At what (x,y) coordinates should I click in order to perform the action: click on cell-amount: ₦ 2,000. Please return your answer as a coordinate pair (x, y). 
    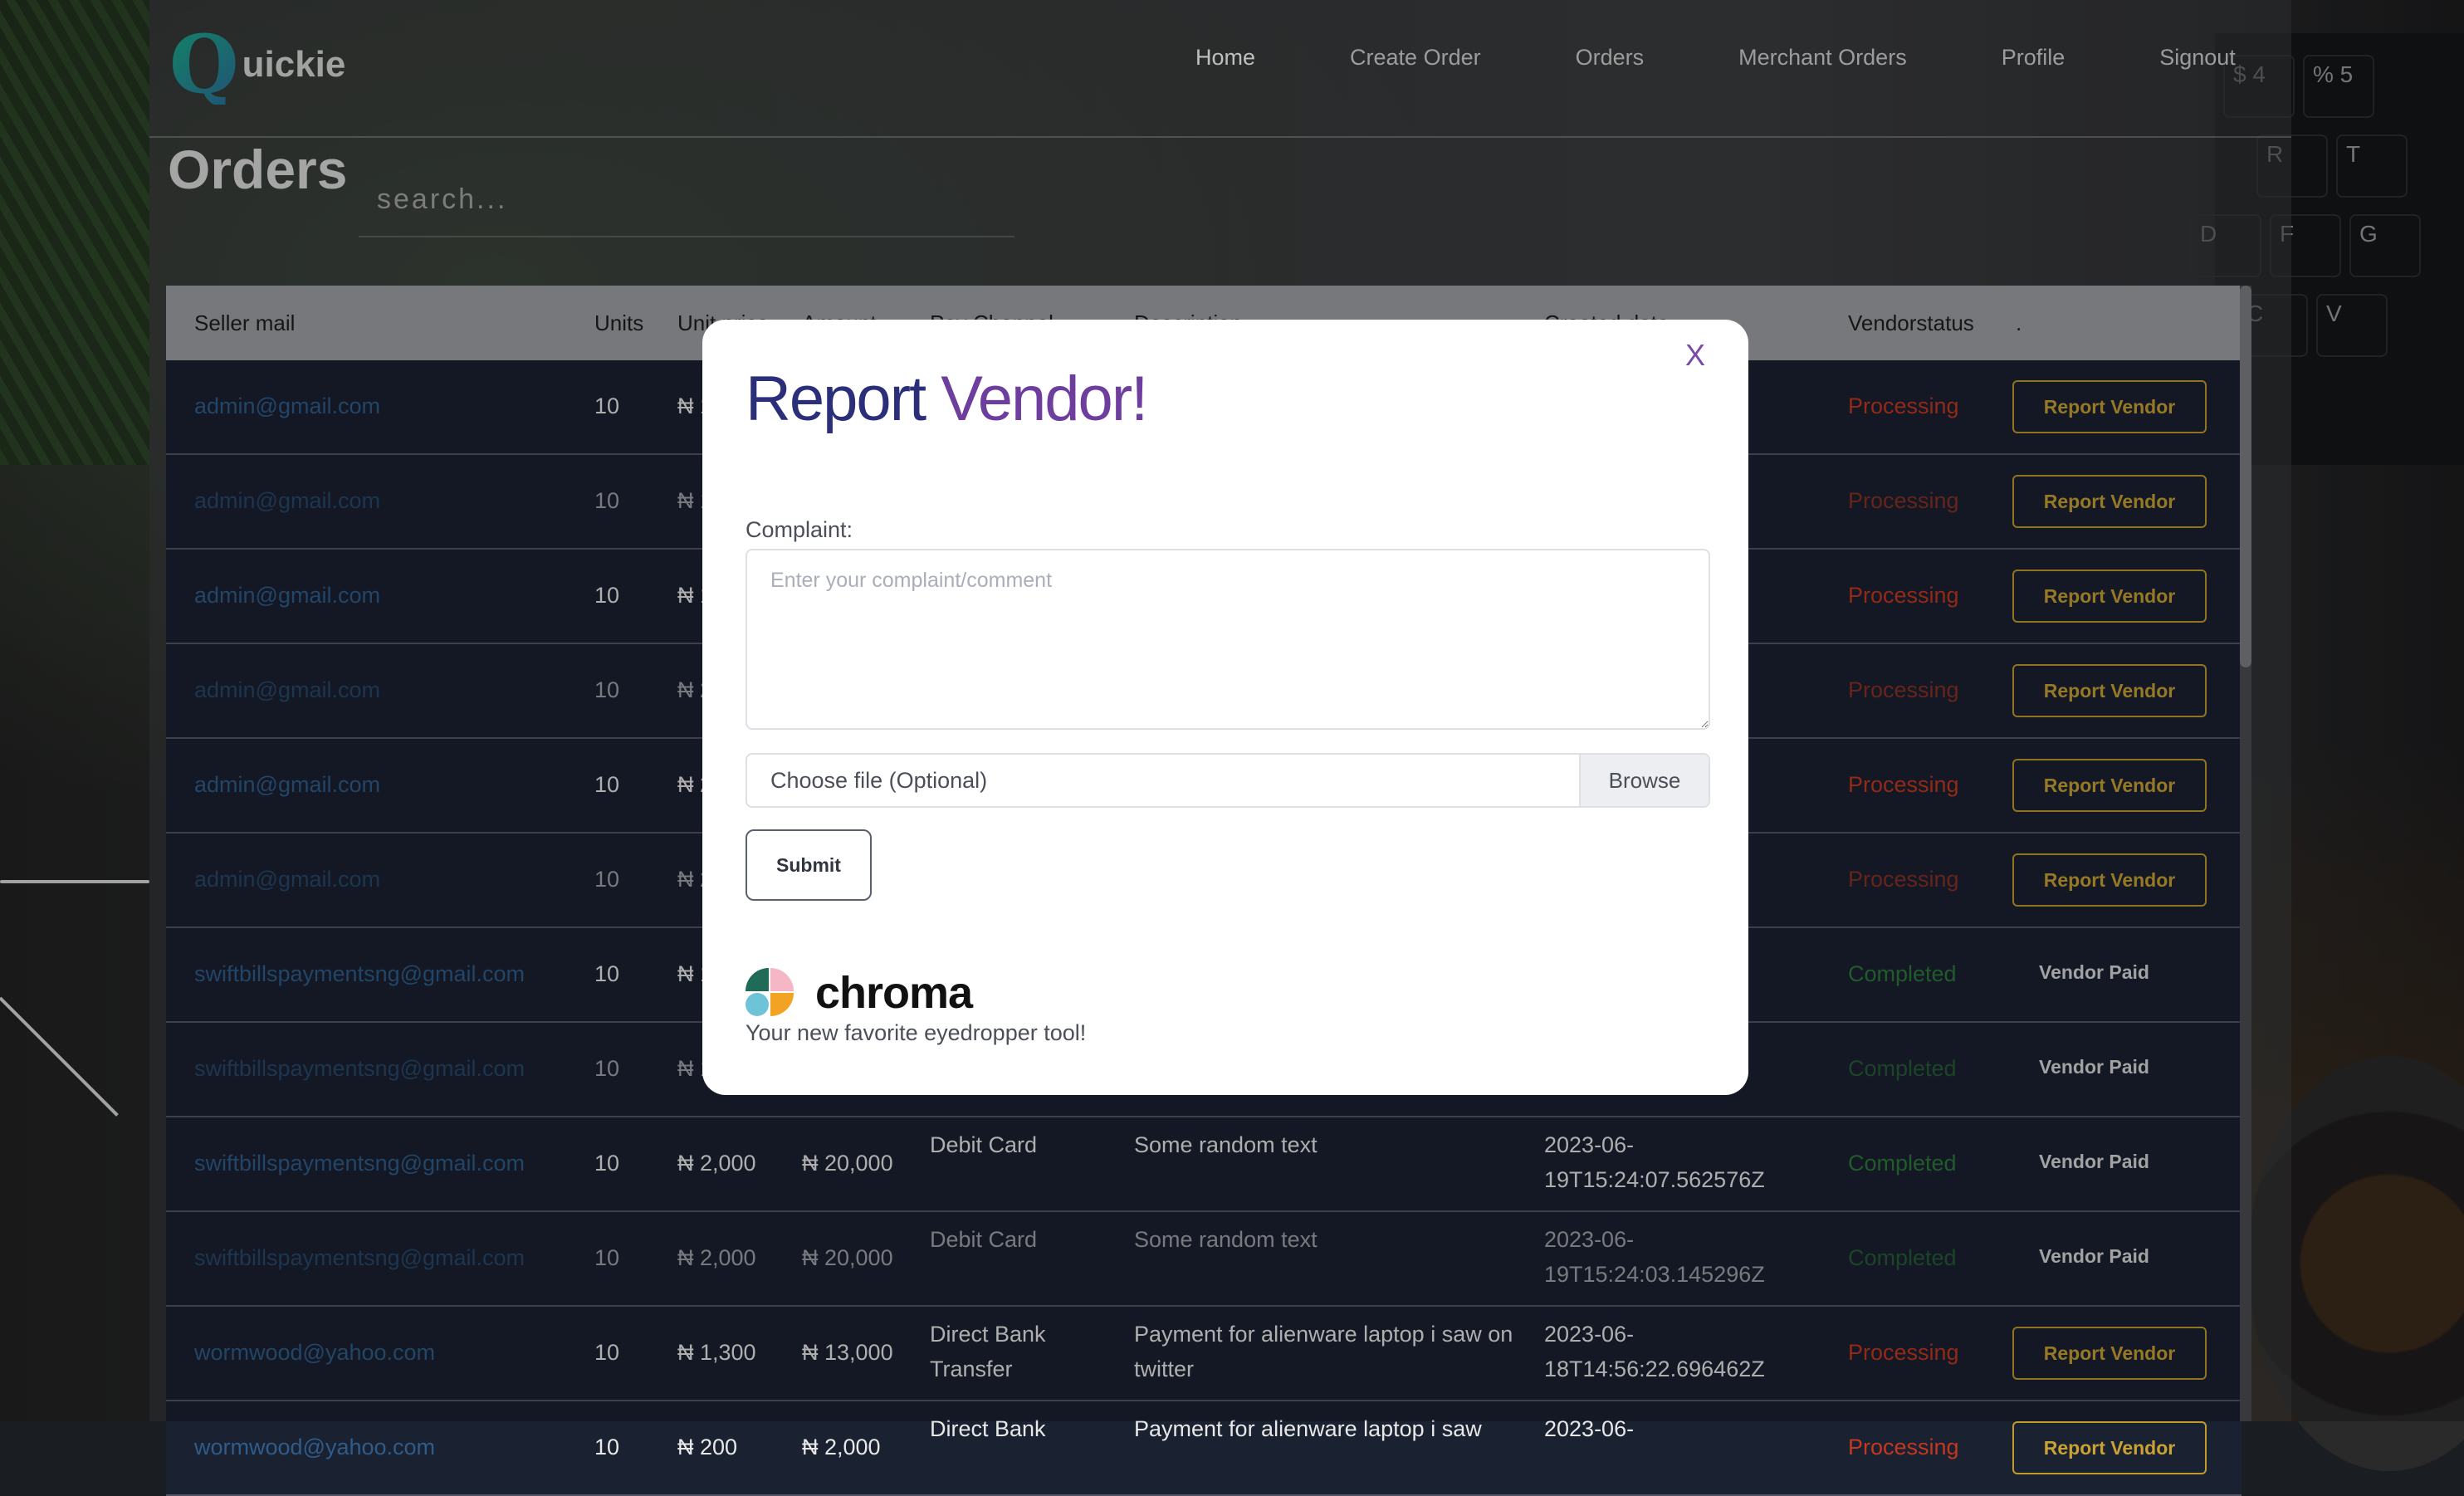
    Looking at the image, I should click on (841, 1447).